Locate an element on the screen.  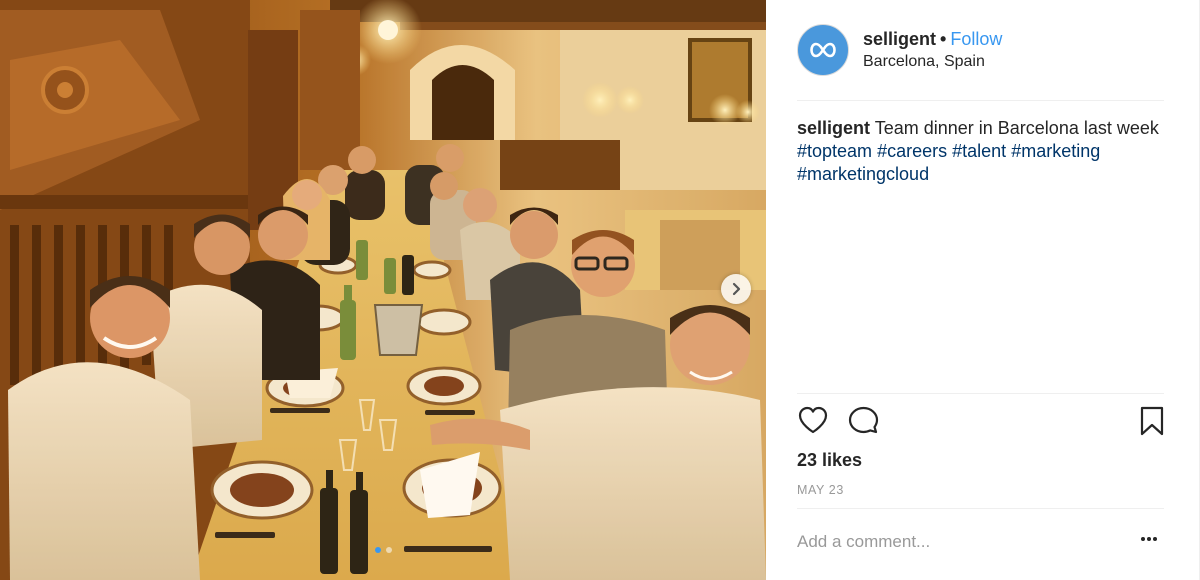
hashtag-talent: #talent is located at coordinates (979, 151).